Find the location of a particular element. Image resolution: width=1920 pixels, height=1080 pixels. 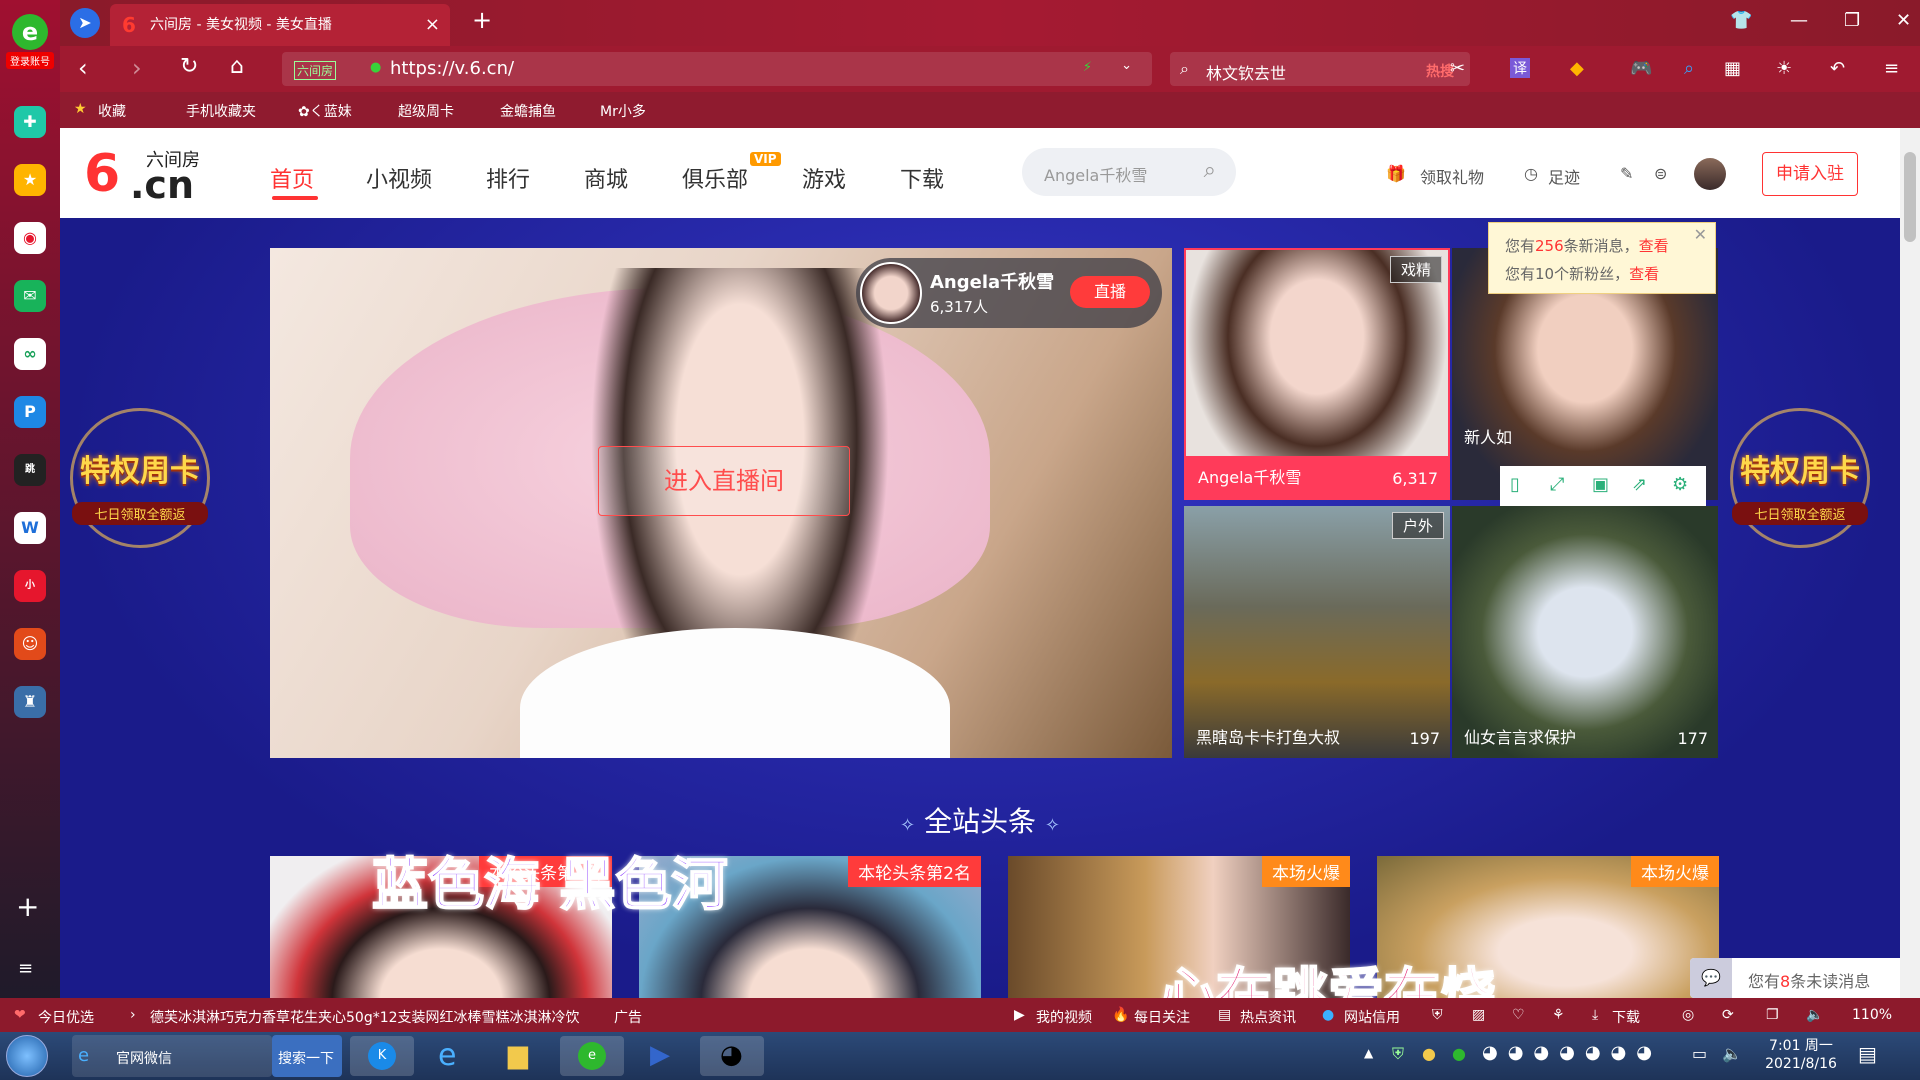

apply-button: 申请入驻 is located at coordinates (1810, 174).